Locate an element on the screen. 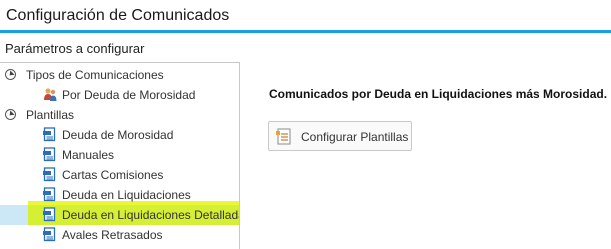 The image size is (611, 249). title-accent-line is located at coordinates (305, 31).